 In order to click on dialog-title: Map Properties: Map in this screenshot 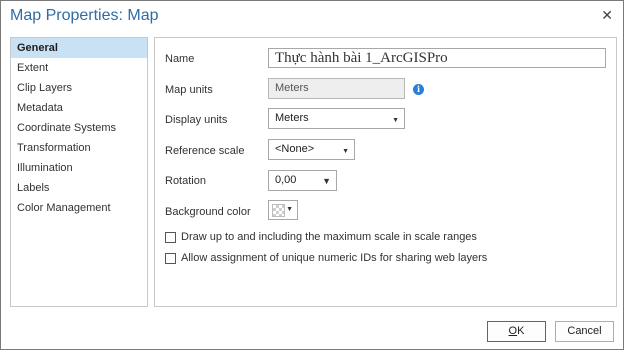, I will do `click(84, 15)`.